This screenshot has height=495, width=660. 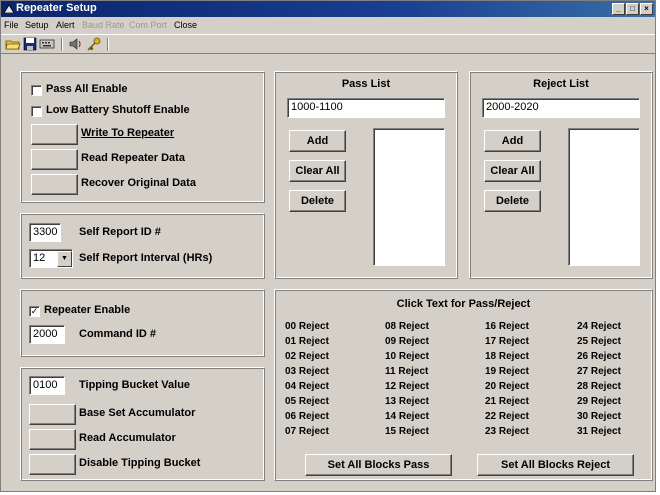 What do you see at coordinates (120, 232) in the screenshot?
I see `self-report-id-label: Self Report ID #` at bounding box center [120, 232].